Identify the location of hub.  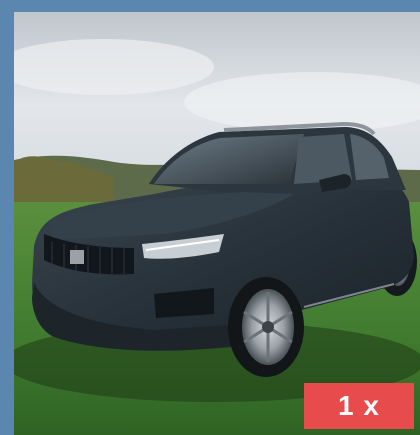
(268, 327).